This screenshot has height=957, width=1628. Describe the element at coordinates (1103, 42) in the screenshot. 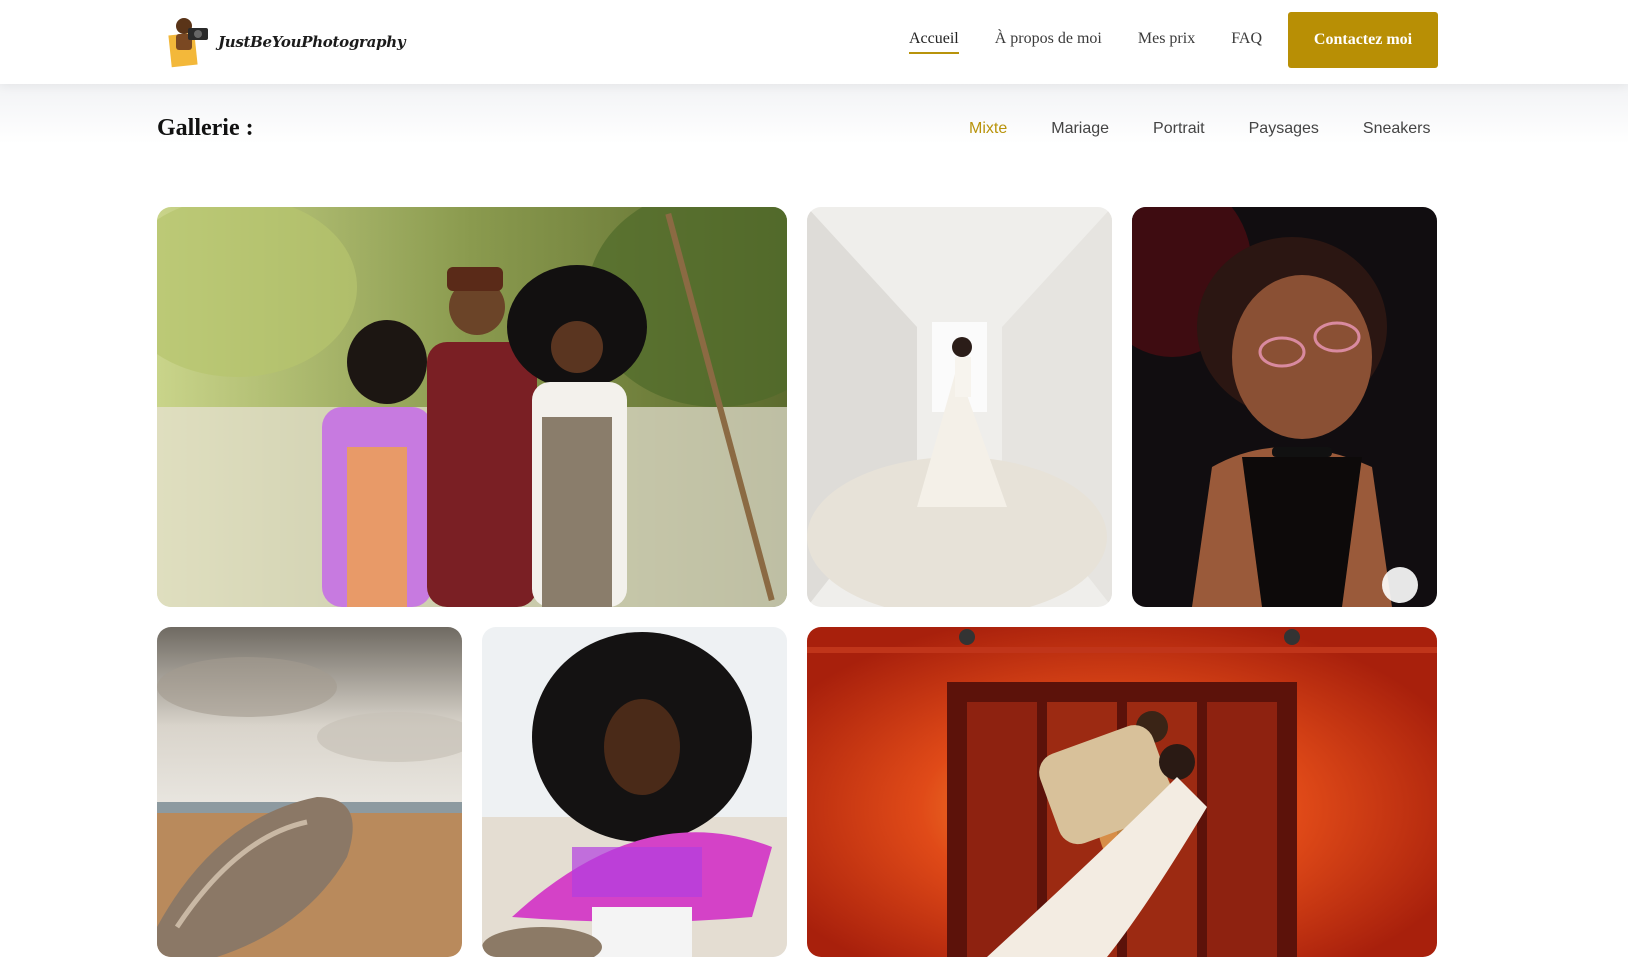

I see `main-nav: Accueil À propos de moi Mes prix FAQ` at that location.